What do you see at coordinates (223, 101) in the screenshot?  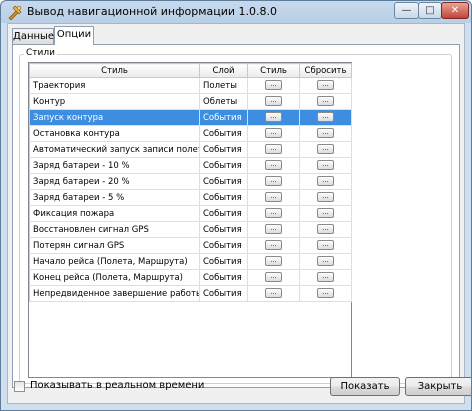 I see `row-layer: Облеты` at bounding box center [223, 101].